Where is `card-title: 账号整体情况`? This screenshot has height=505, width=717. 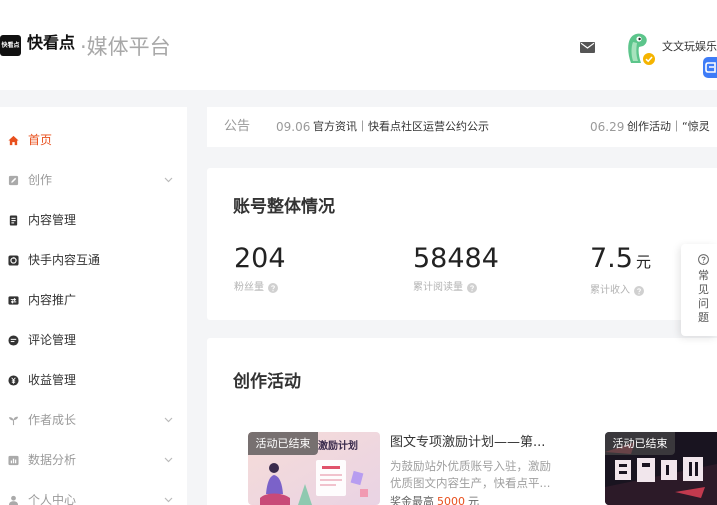 card-title: 账号整体情况 is located at coordinates (284, 207).